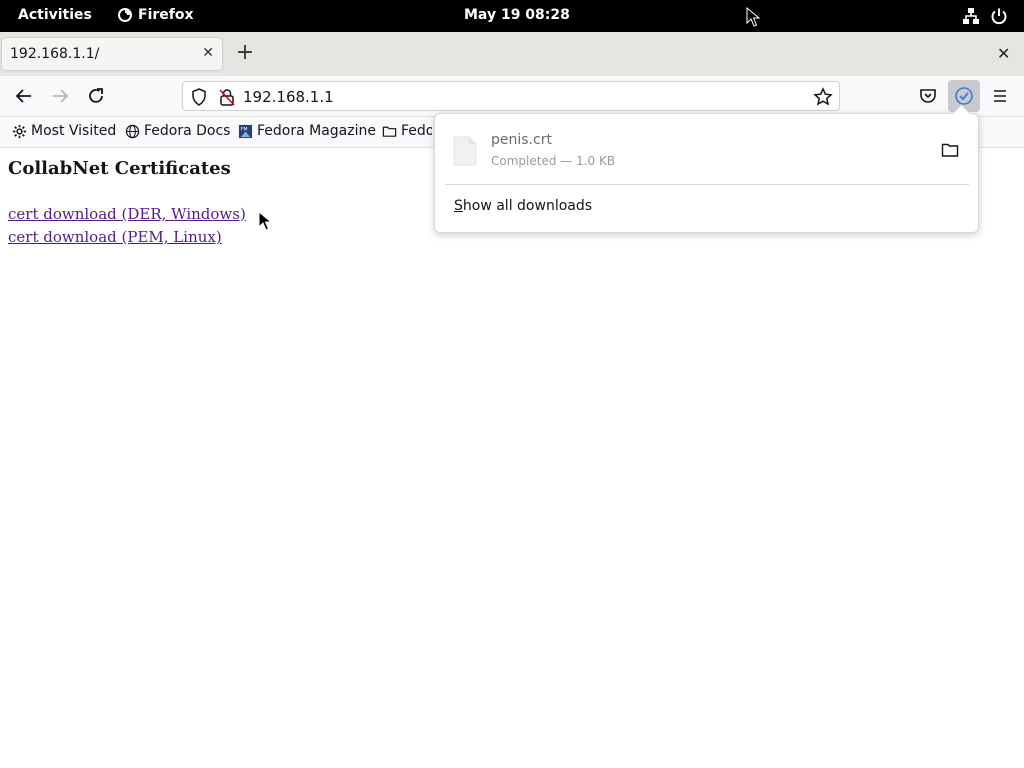  What do you see at coordinates (389, 131) in the screenshot?
I see `folder-icon` at bounding box center [389, 131].